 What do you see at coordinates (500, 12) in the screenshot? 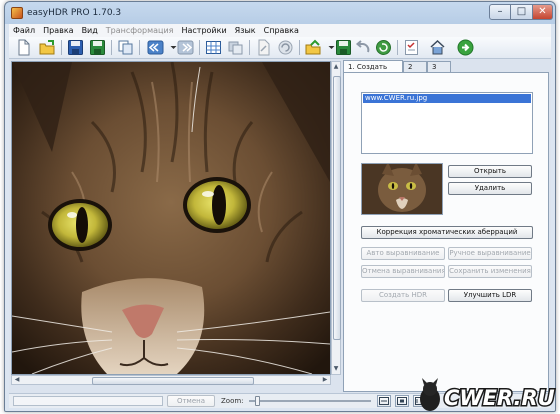
I see `minimize-button: –` at bounding box center [500, 12].